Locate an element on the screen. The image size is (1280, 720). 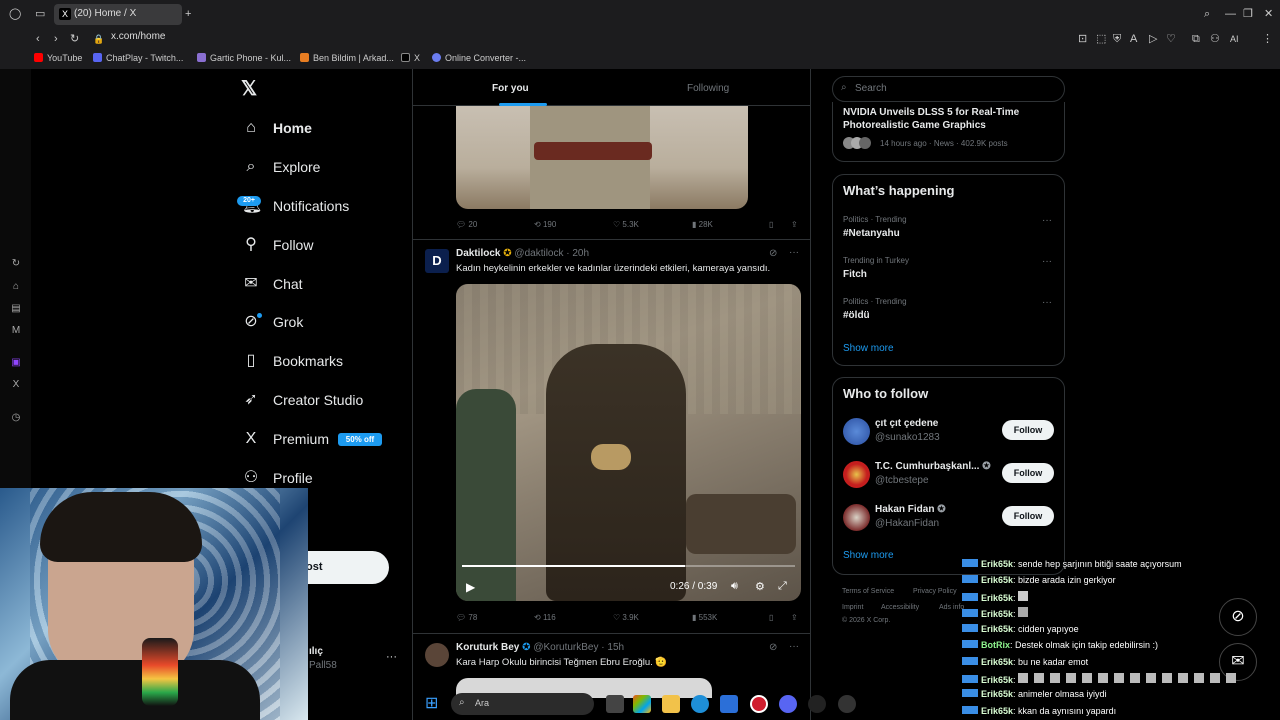
post1-like: ♡ 5.3K is located at coordinates (626, 224).